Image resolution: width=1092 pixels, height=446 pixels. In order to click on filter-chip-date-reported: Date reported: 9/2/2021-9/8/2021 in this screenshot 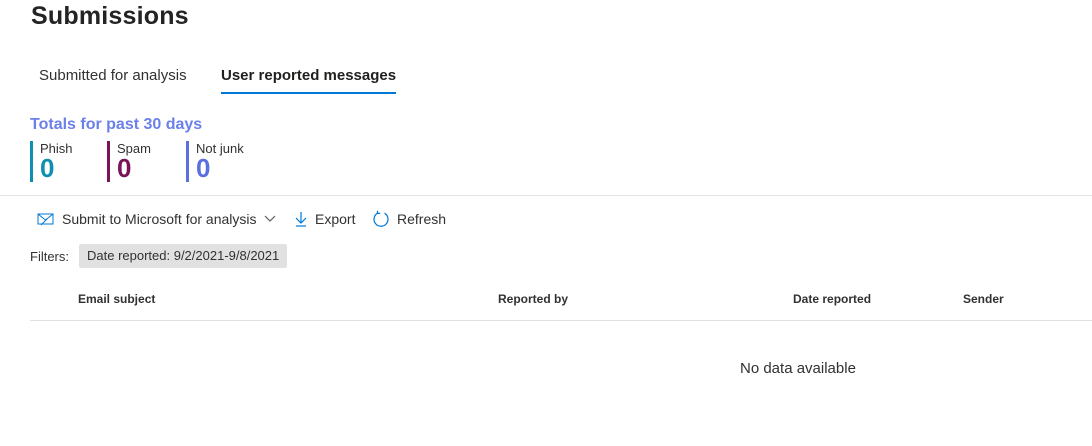, I will do `click(183, 256)`.